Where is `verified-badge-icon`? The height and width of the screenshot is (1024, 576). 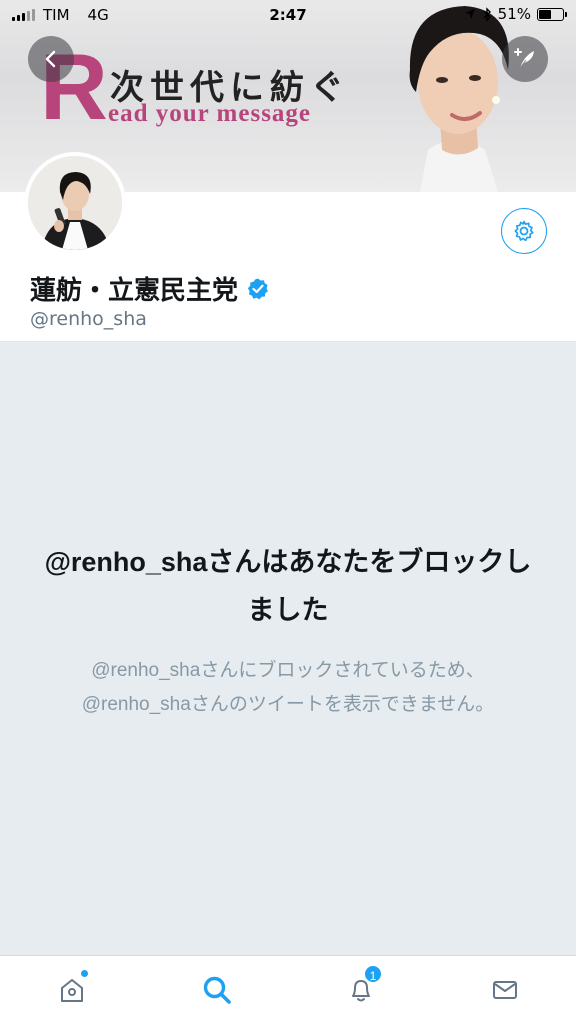
verified-badge-icon is located at coordinates (257, 288).